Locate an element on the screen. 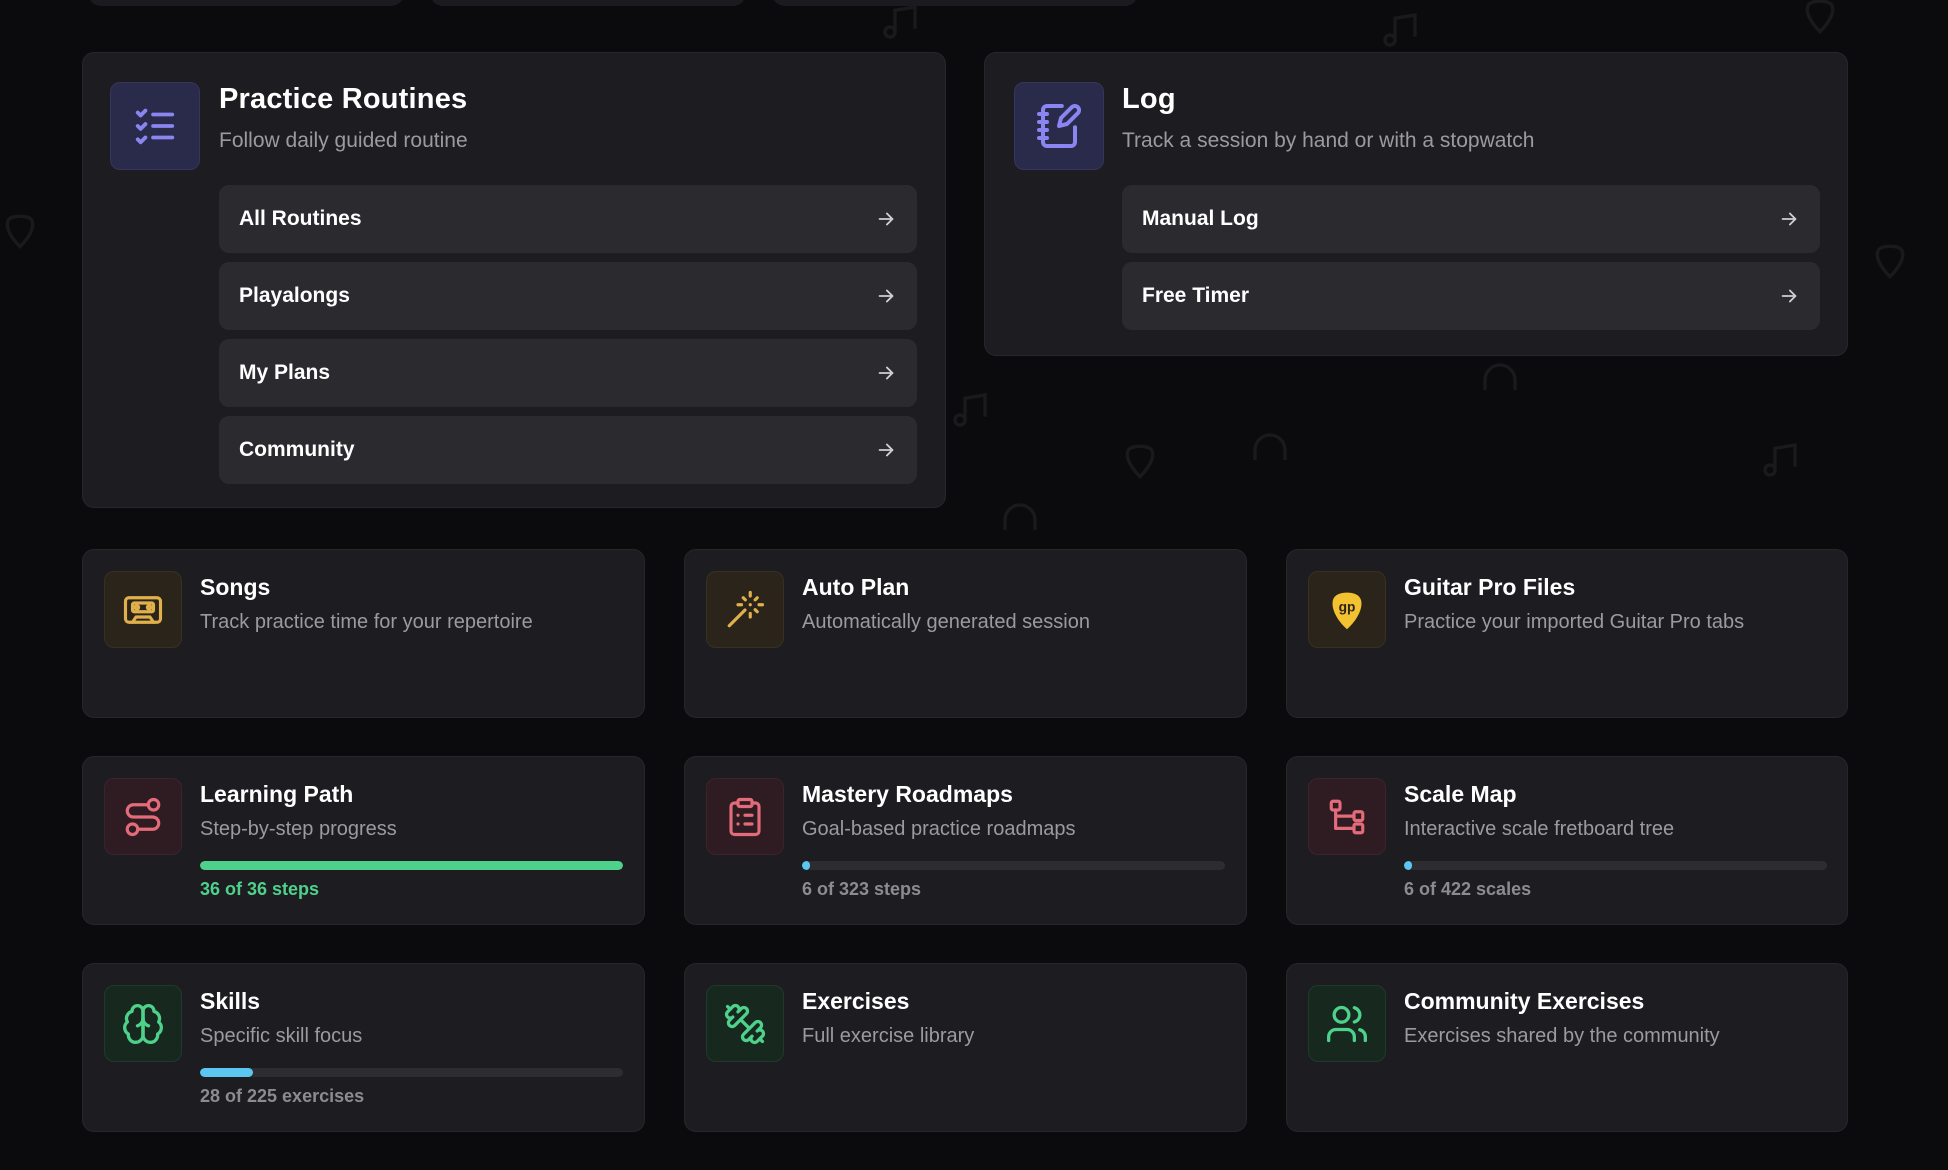 The width and height of the screenshot is (1948, 1170). guitar-pick-icon: gp is located at coordinates (1347, 609).